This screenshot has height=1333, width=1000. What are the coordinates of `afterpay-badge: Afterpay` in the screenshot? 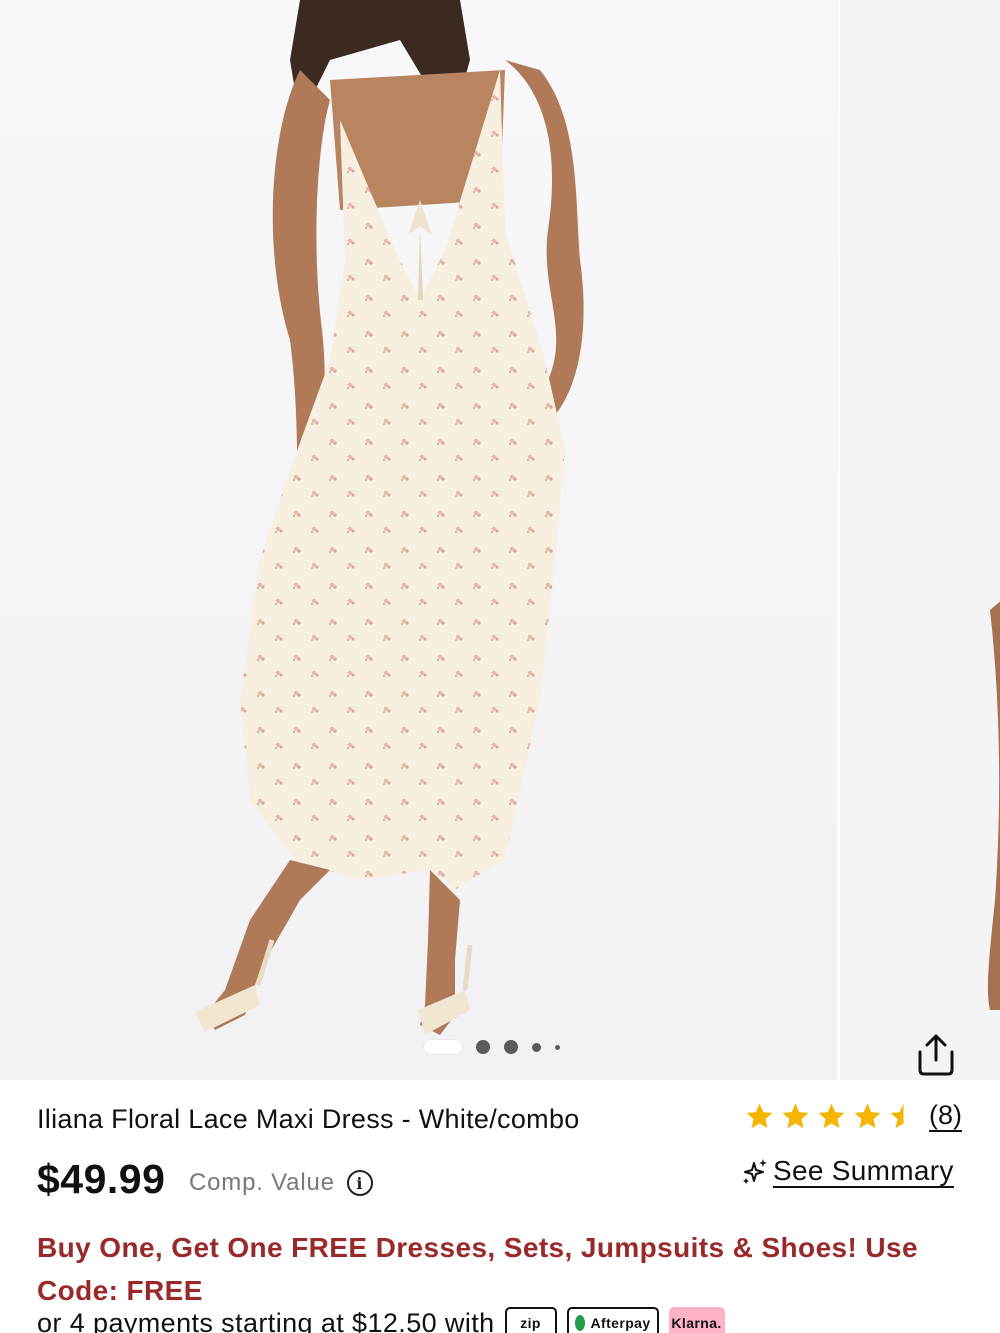 It's located at (612, 1320).